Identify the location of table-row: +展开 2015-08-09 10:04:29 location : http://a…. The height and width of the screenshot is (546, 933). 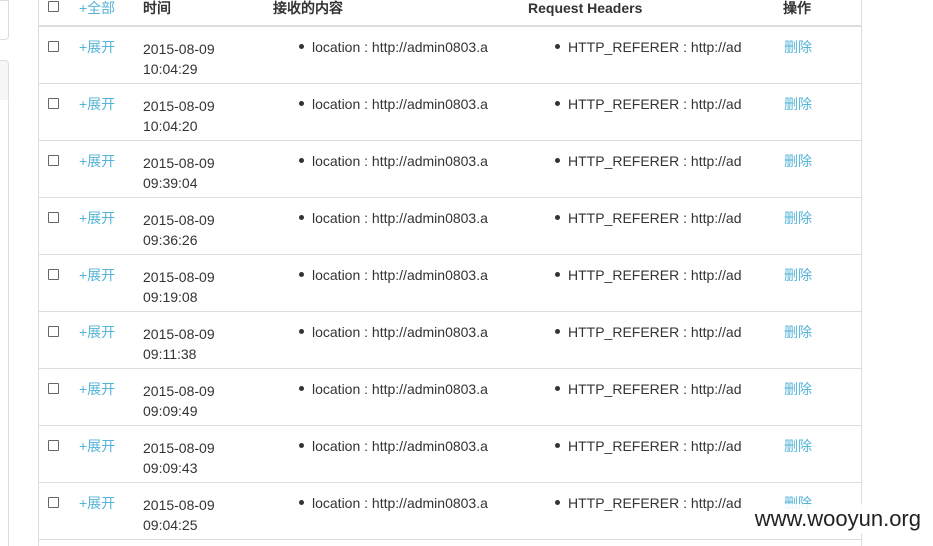
(450, 55).